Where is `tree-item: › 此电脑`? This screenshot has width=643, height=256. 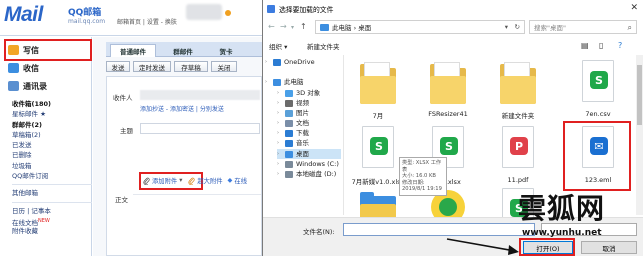
tree-item: › 此电脑 is located at coordinates (303, 82).